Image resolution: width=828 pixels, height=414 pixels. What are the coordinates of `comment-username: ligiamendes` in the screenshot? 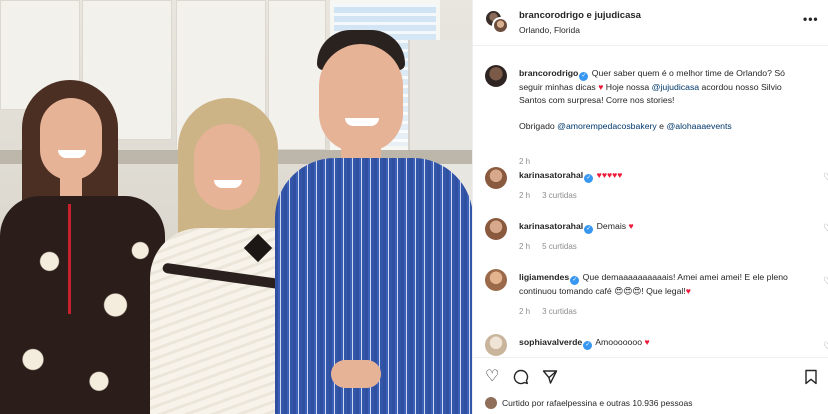 It's located at (544, 277).